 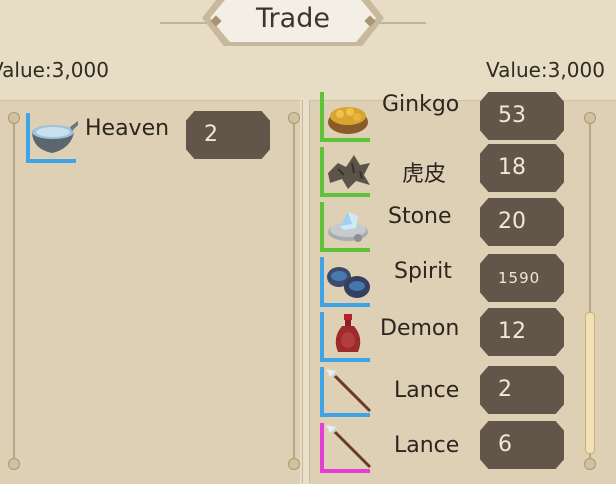 I want to click on title-bar: Trade, so click(x=308, y=24).